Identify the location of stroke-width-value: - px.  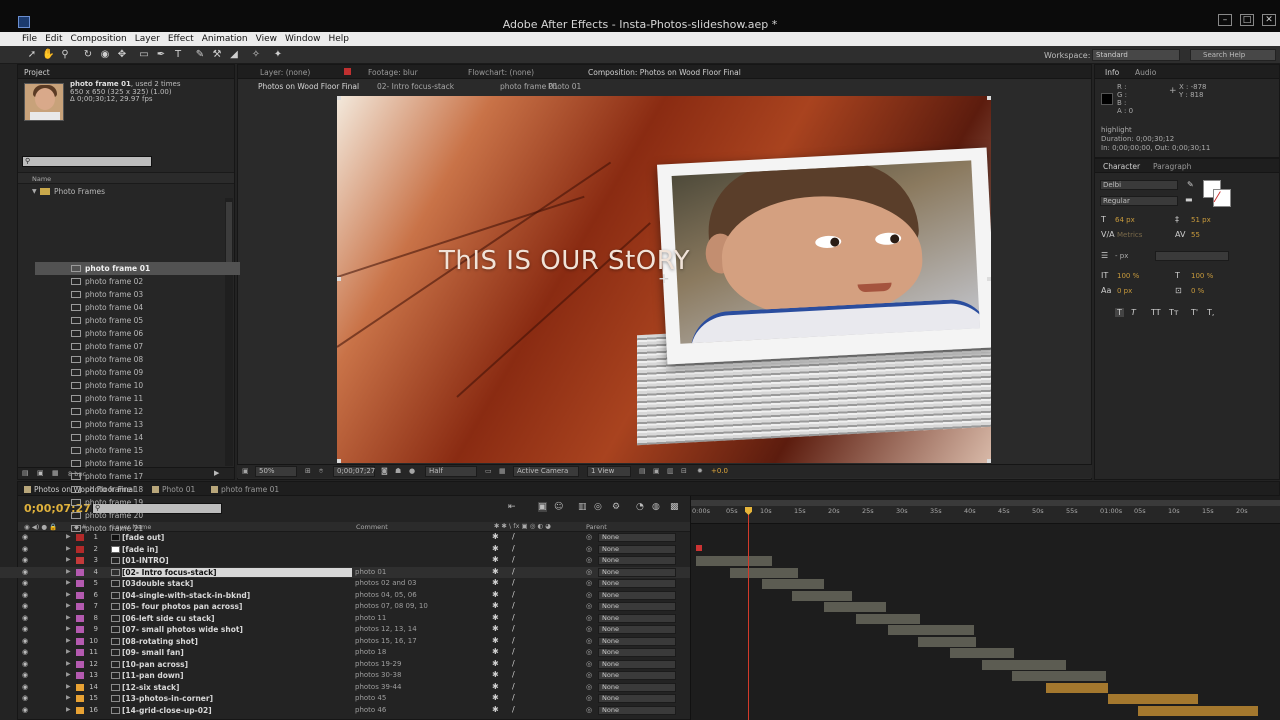
(1121, 256).